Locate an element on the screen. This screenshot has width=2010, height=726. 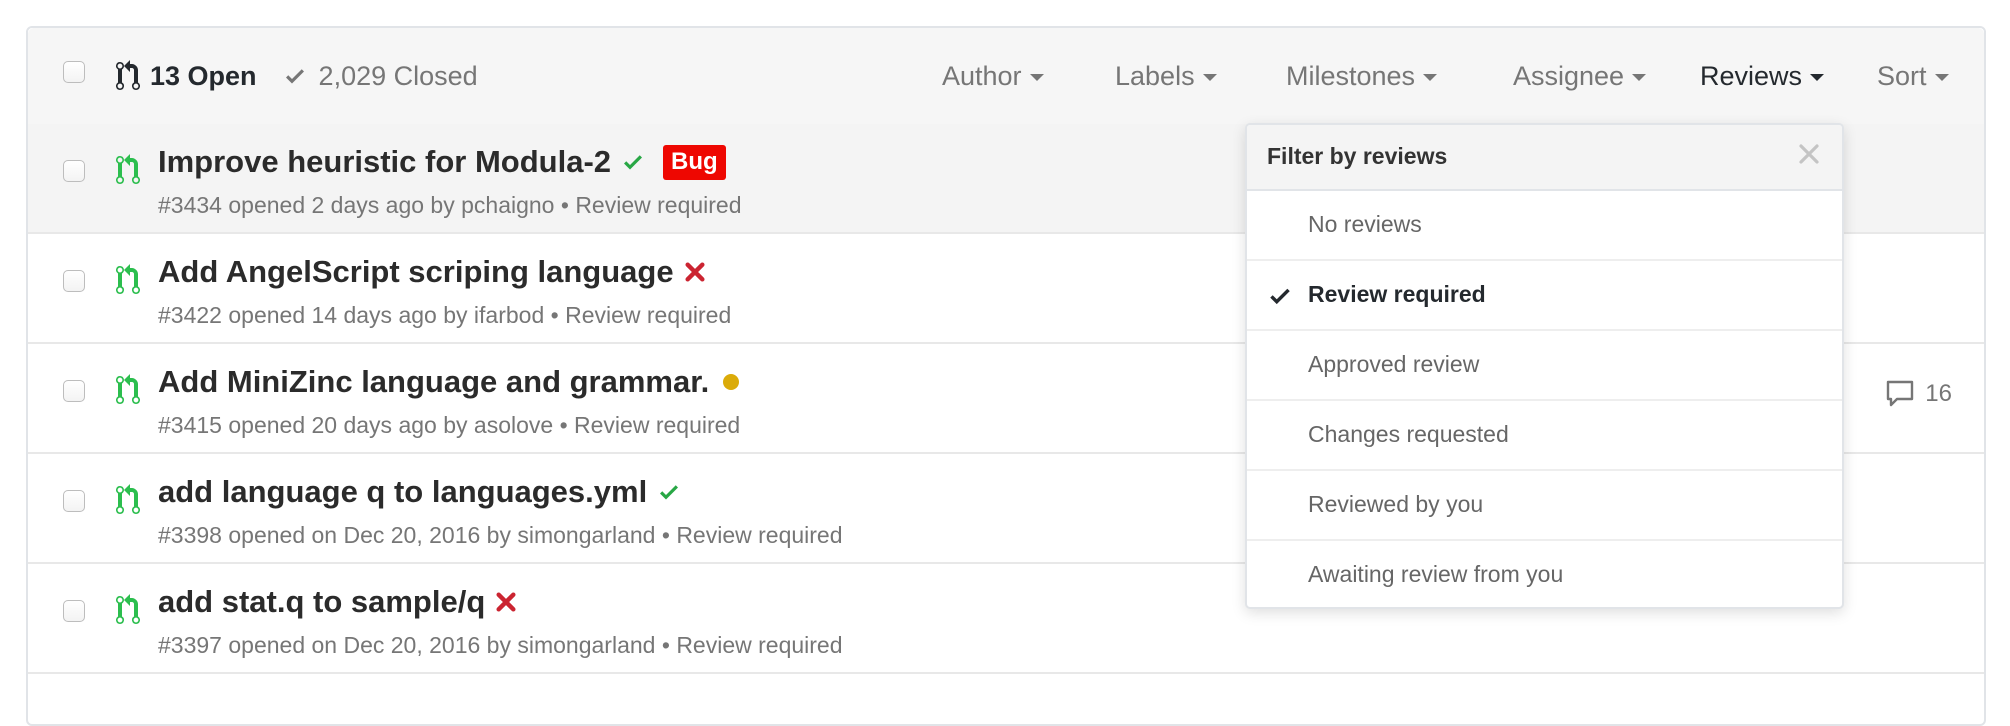
dropdown-item-review-required: Review required is located at coordinates (1544, 296).